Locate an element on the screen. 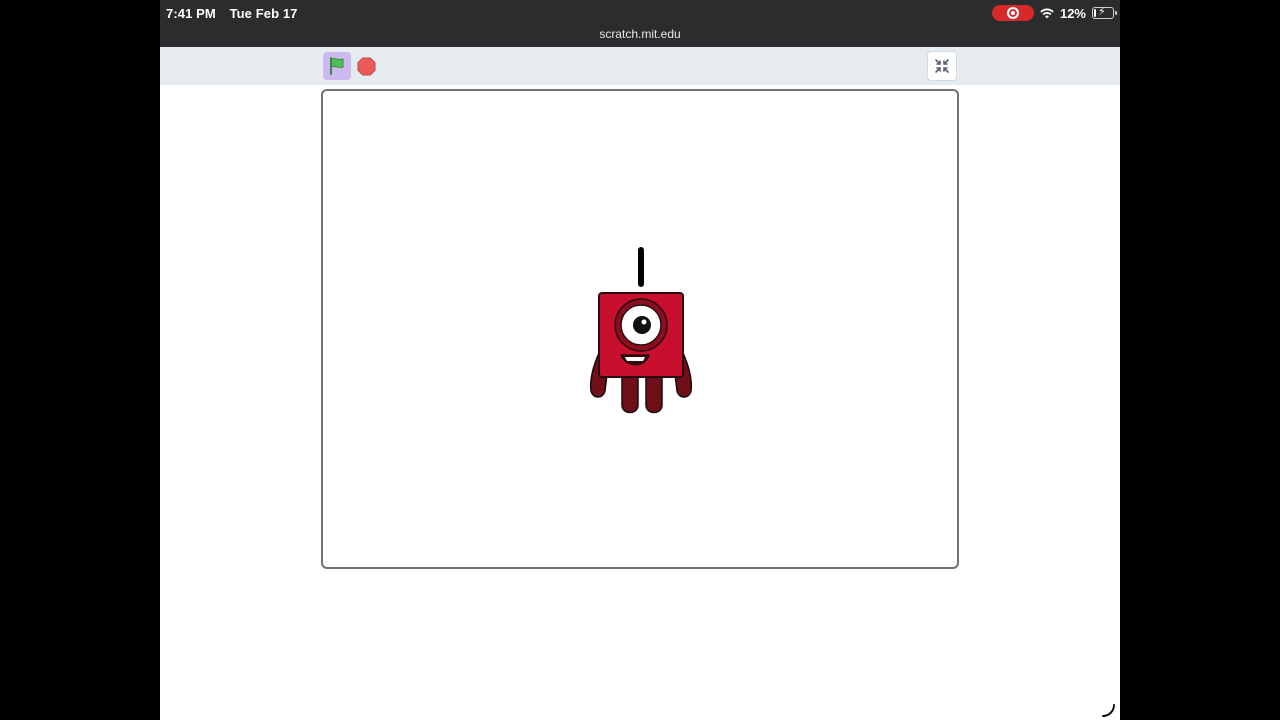 This screenshot has width=1280, height=720. green-flag-button is located at coordinates (337, 66).